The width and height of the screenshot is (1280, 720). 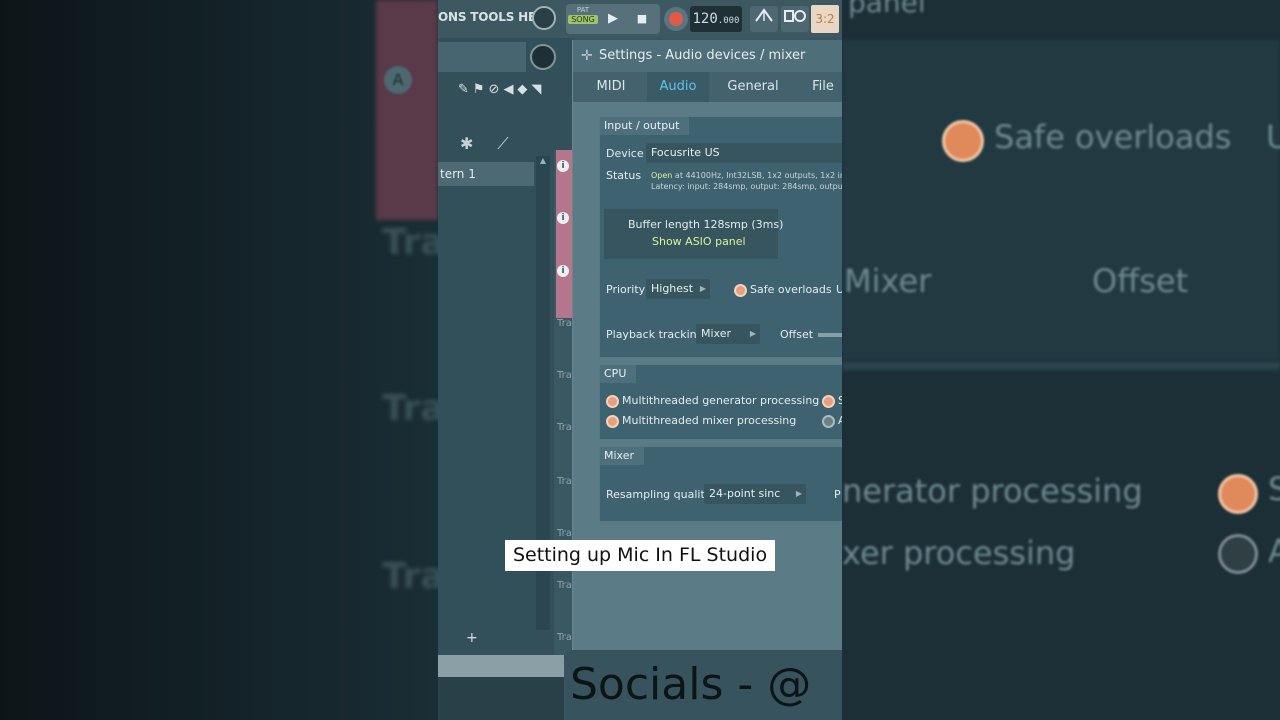 What do you see at coordinates (795, 19) in the screenshot?
I see `wait-input-icon` at bounding box center [795, 19].